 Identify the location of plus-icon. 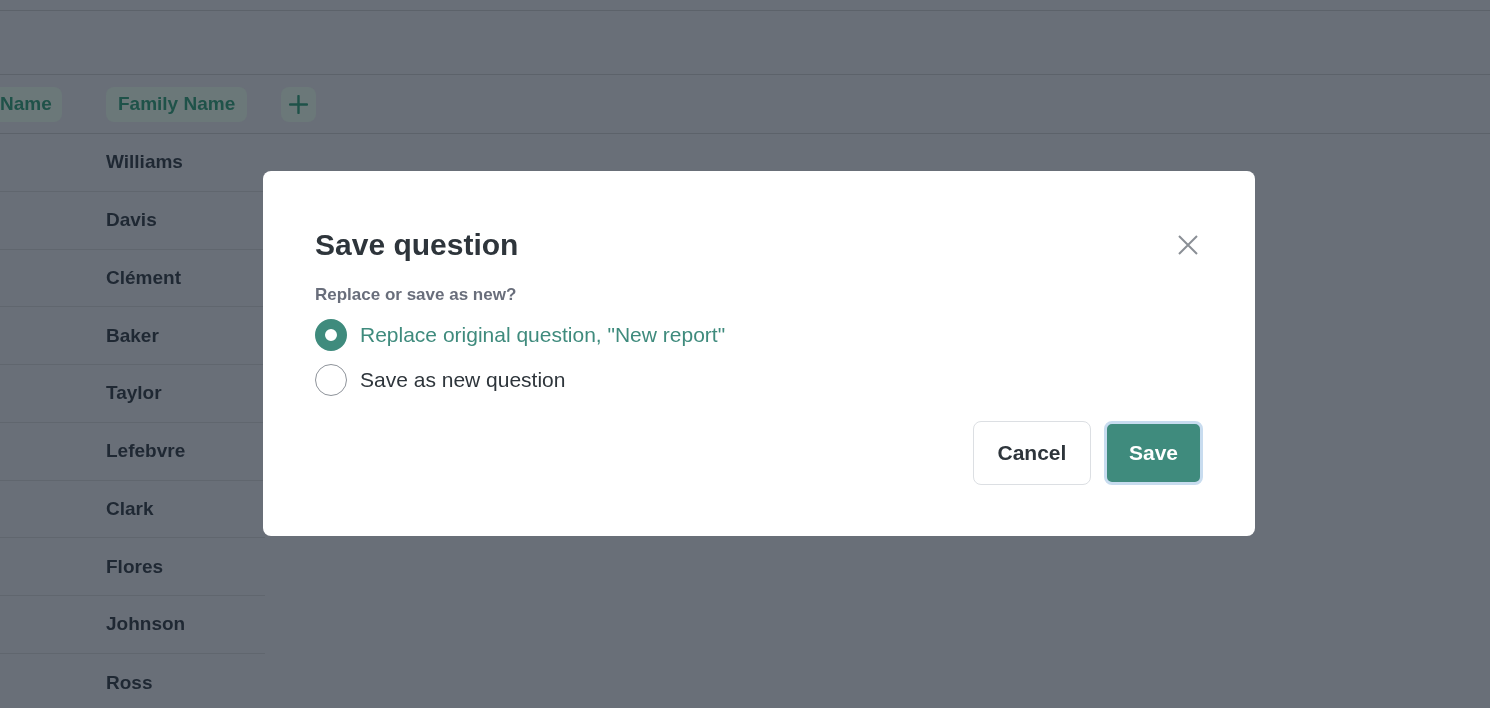
(298, 104).